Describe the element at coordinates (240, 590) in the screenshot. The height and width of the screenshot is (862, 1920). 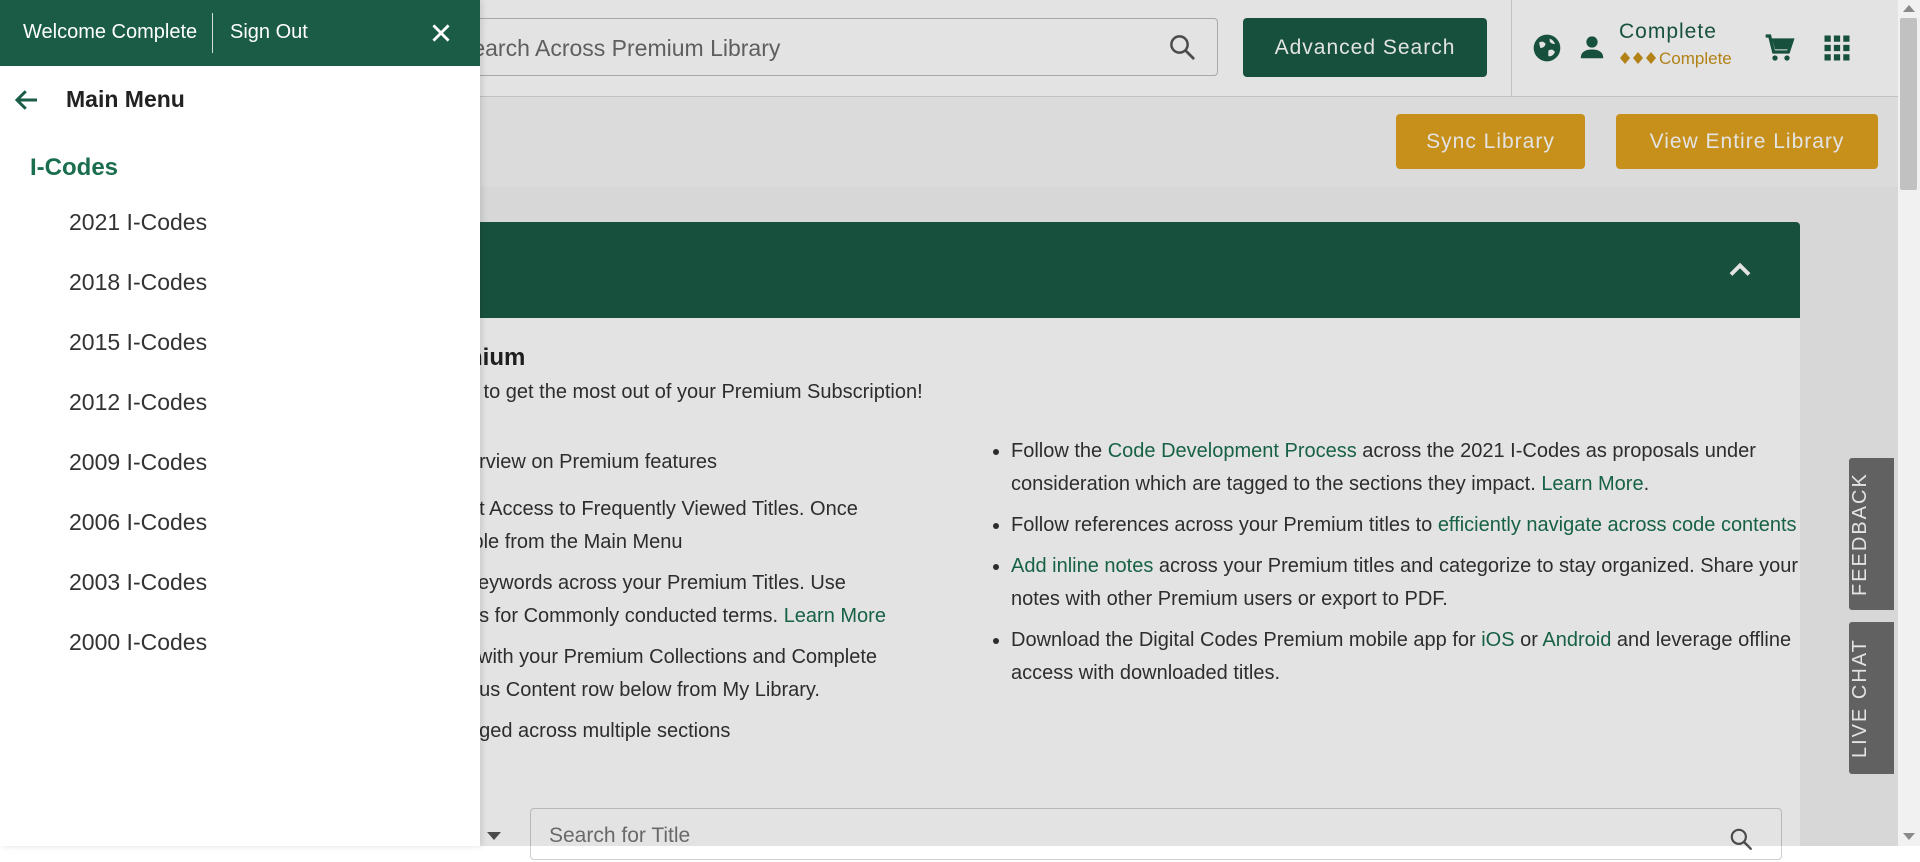
I see `menu-item-2003-icodes: 2003 I-Codes` at that location.